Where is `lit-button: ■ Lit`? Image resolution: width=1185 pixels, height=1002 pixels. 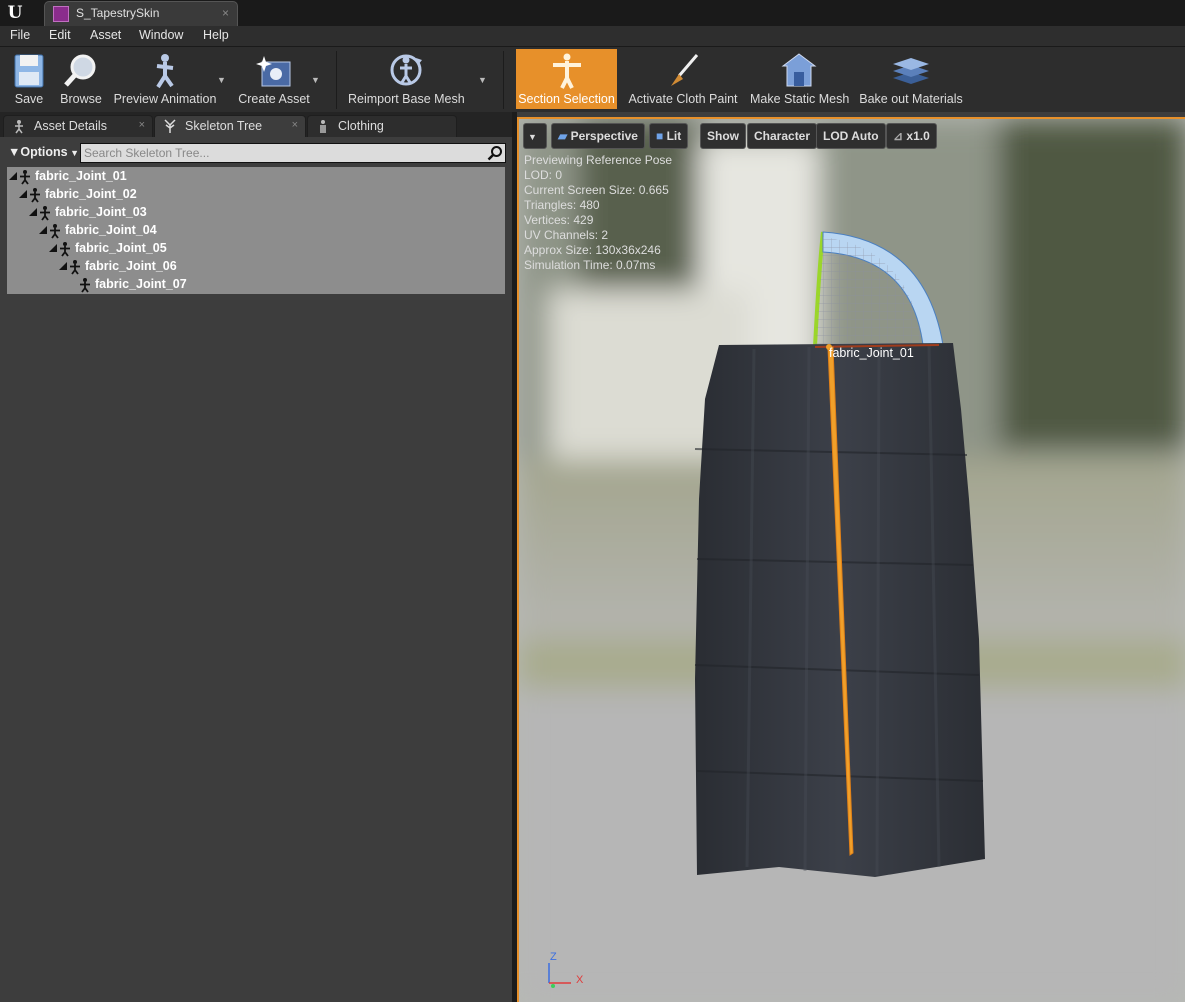 lit-button: ■ Lit is located at coordinates (669, 136).